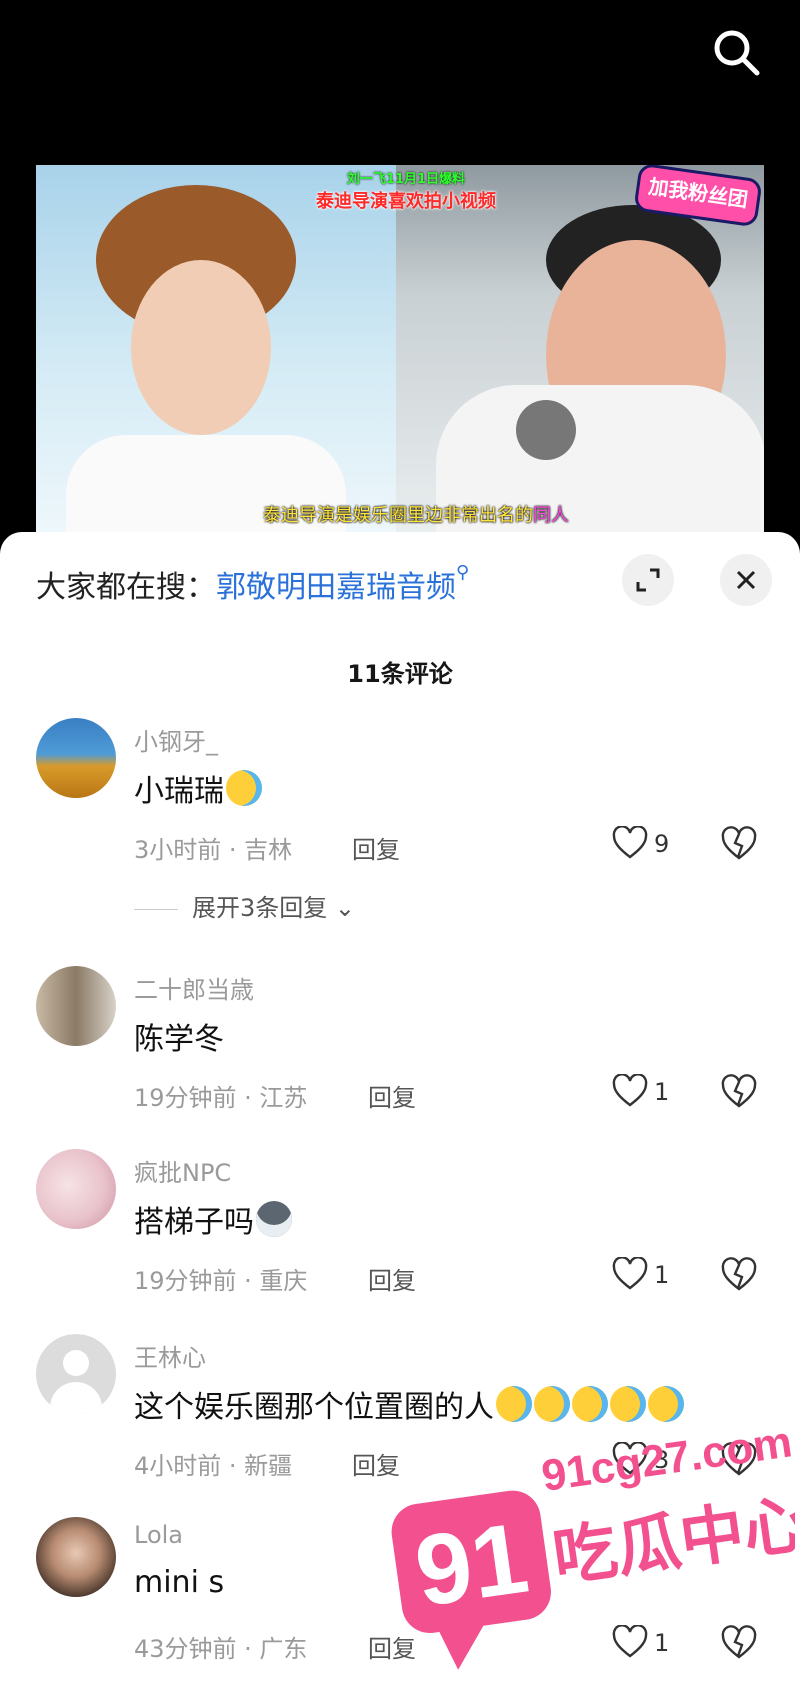 Image resolution: width=800 pixels, height=1695 pixels. What do you see at coordinates (201, 347) in the screenshot?
I see `left-person-face` at bounding box center [201, 347].